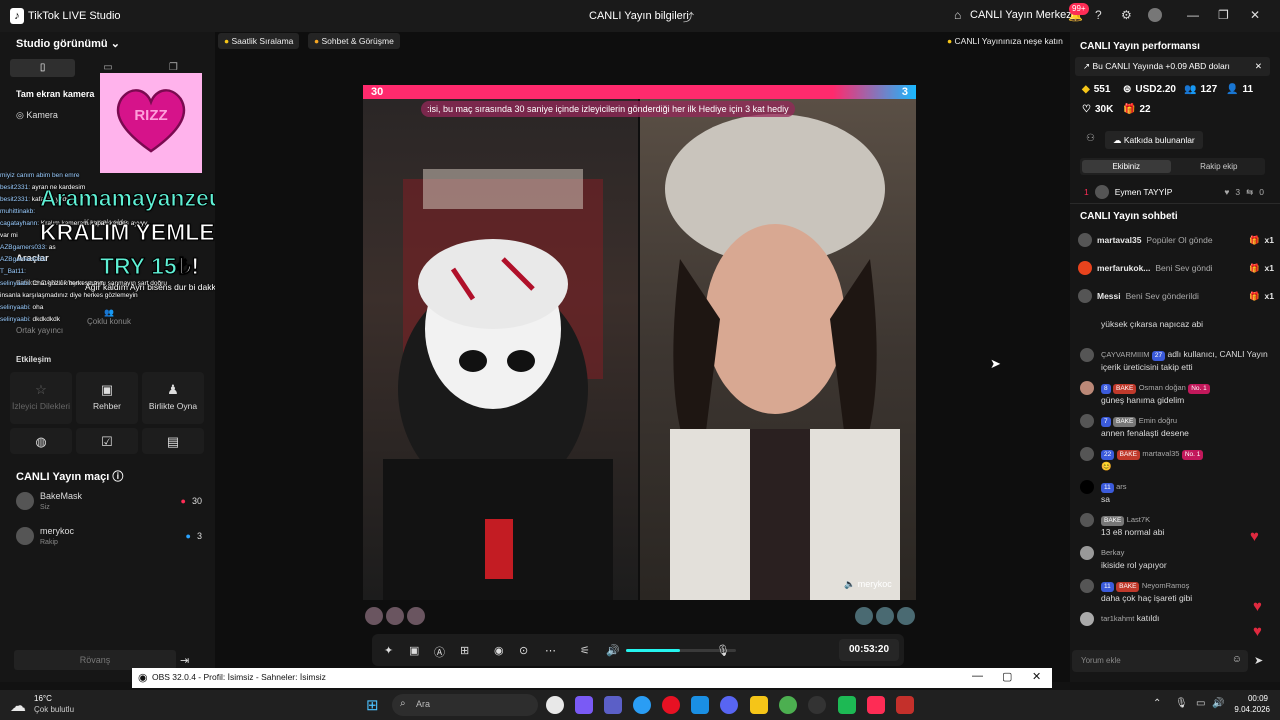 The height and width of the screenshot is (720, 1280). I want to click on gear-icon: ⚙, so click(1126, 15).